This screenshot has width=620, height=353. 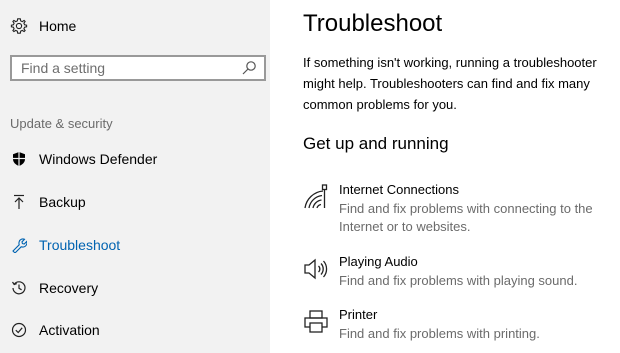 What do you see at coordinates (69, 330) in the screenshot?
I see `sidebar-item-label: Activation` at bounding box center [69, 330].